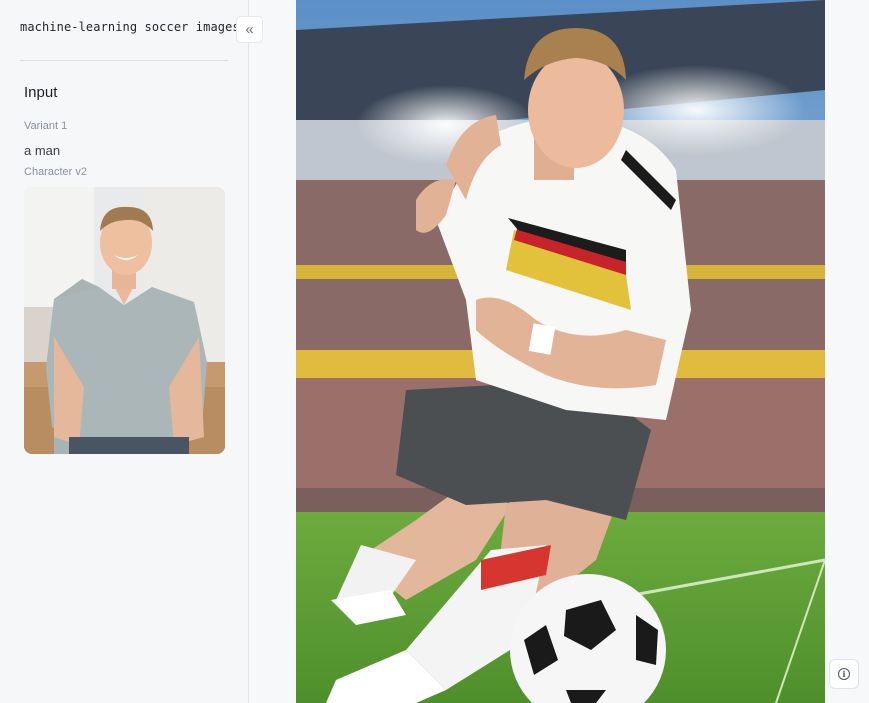 This screenshot has width=869, height=703. I want to click on character-reference-image, so click(124, 320).